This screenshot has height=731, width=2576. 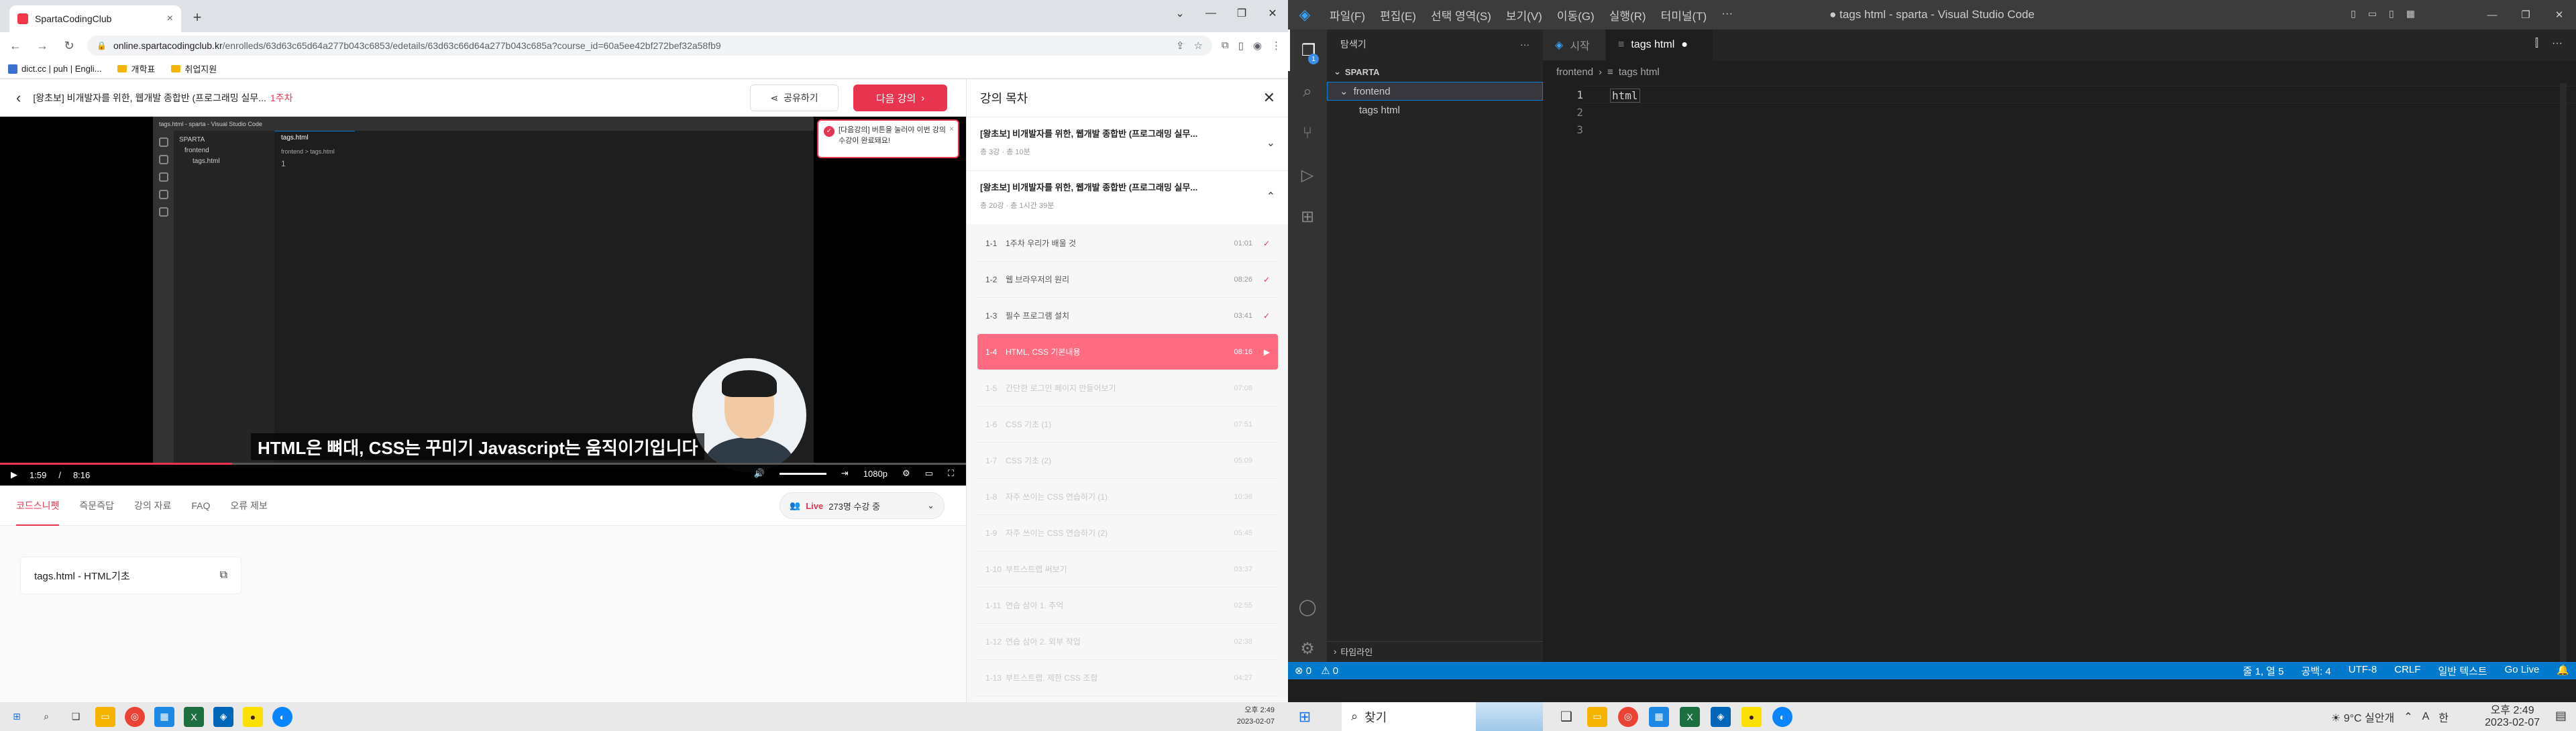 I want to click on forward-arrow-icon: →, so click(x=42, y=46).